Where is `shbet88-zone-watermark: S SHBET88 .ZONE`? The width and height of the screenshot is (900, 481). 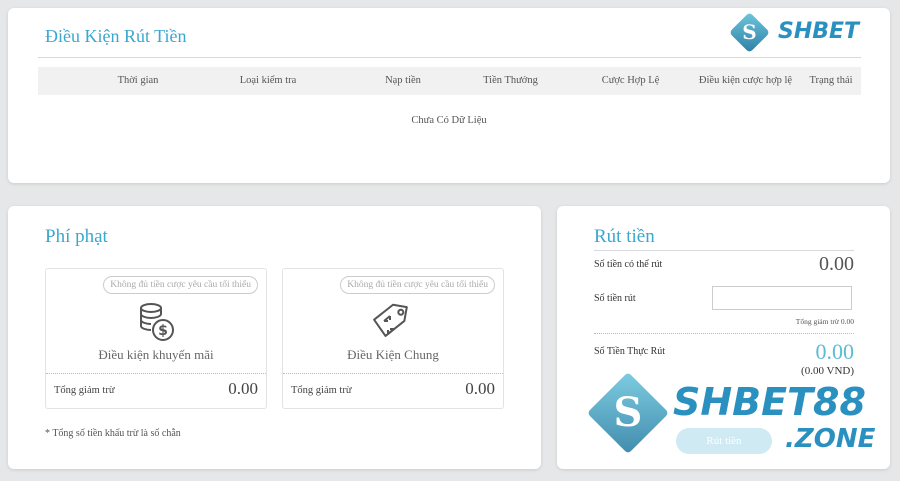 shbet88-zone-watermark: S SHBET88 .ZONE is located at coordinates (735, 416).